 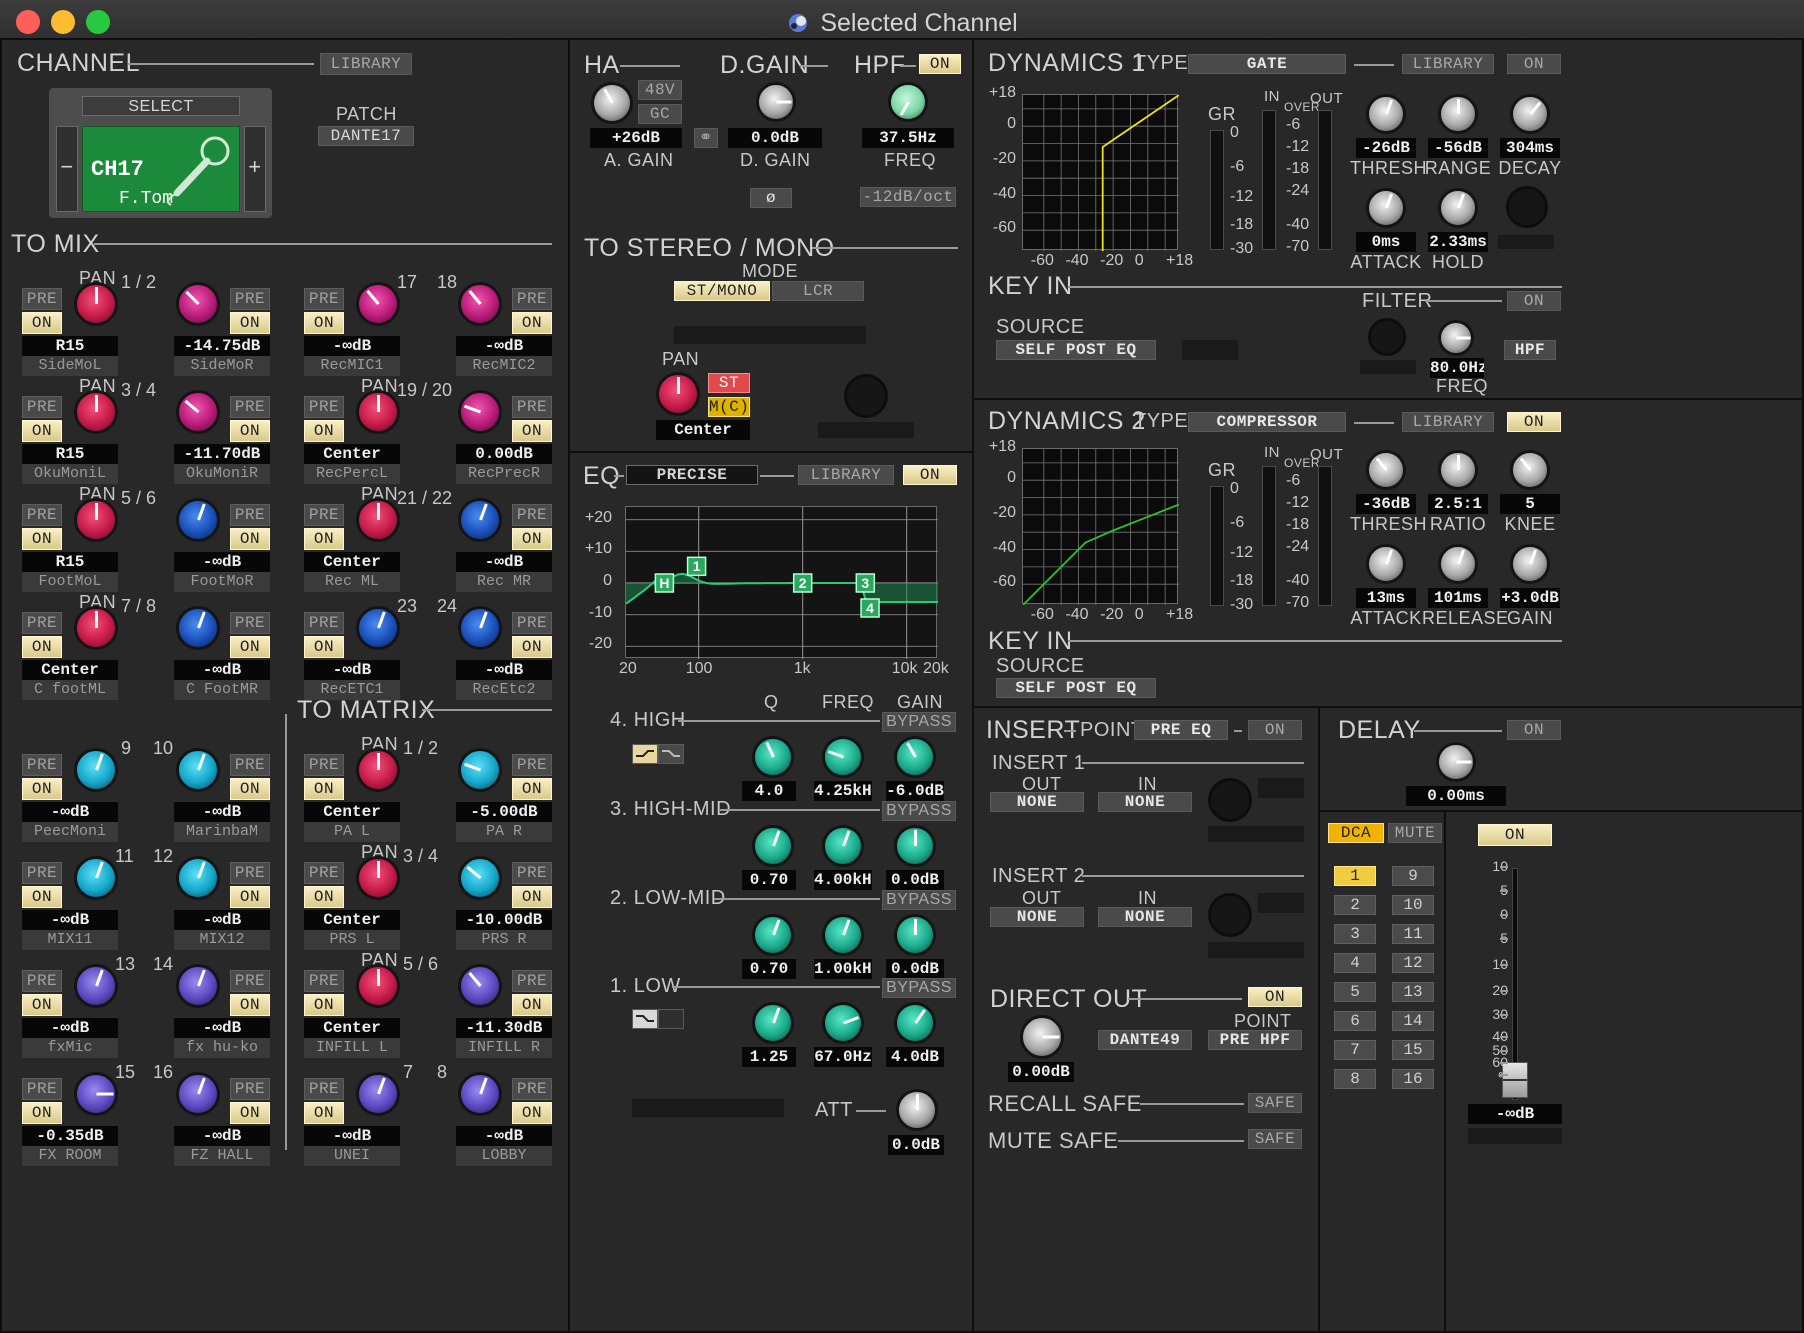 What do you see at coordinates (1037, 917) in the screenshot?
I see `insert2-out-button: NONE` at bounding box center [1037, 917].